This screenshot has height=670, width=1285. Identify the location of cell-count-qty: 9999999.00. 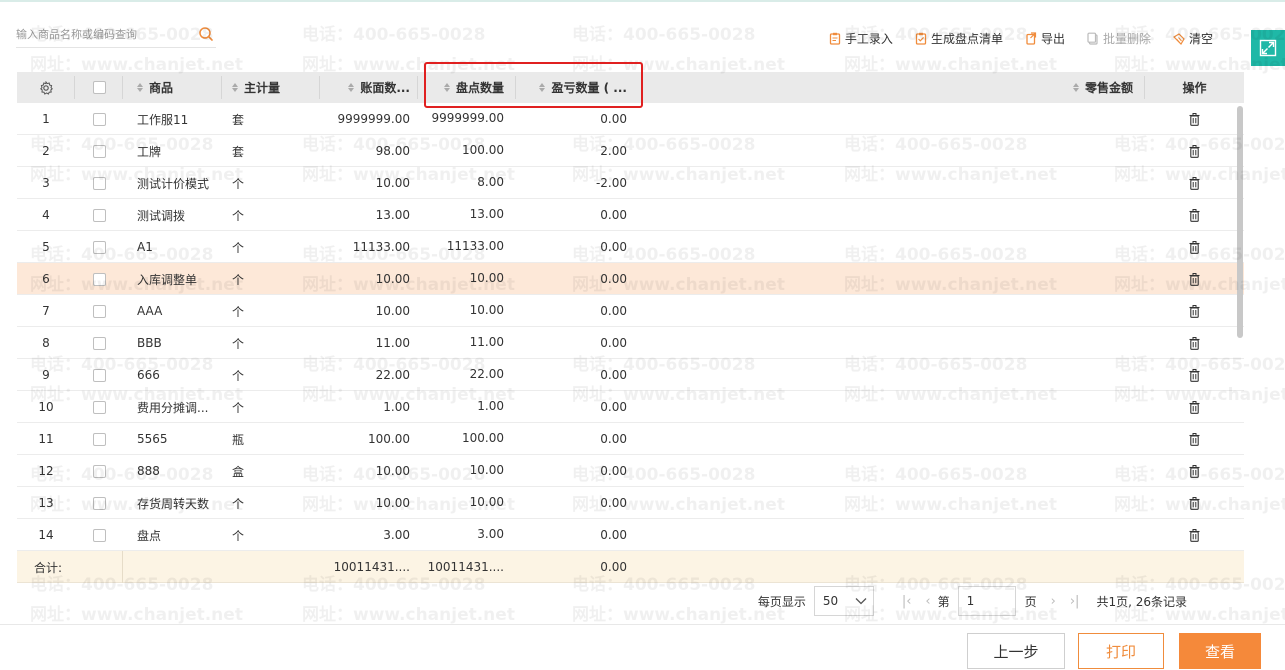
(467, 119).